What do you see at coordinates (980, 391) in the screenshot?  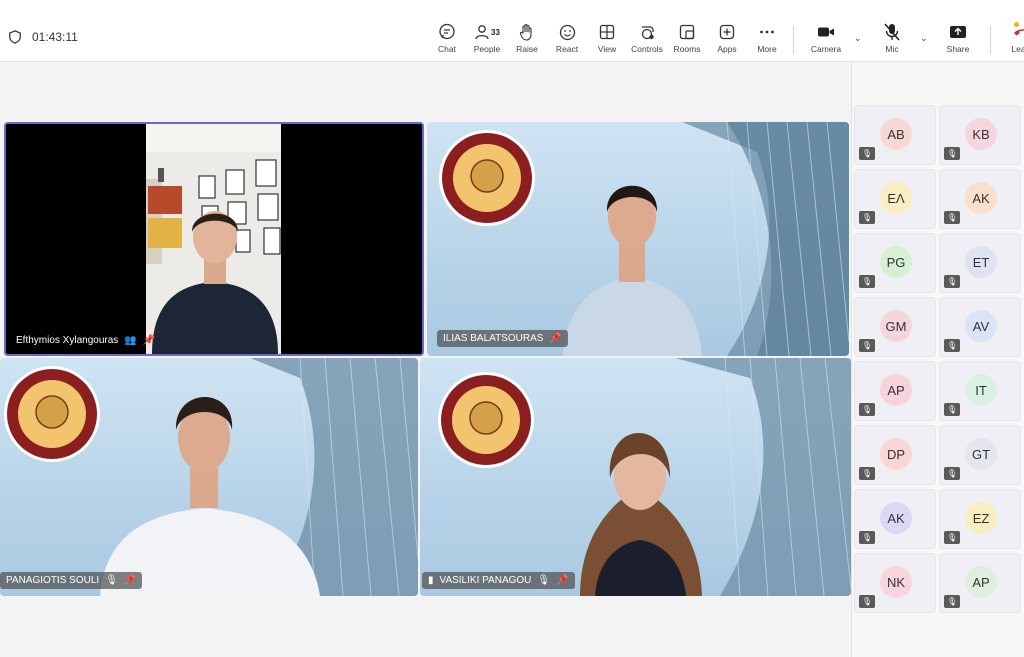 I see `roster-tile: IT 🎙` at bounding box center [980, 391].